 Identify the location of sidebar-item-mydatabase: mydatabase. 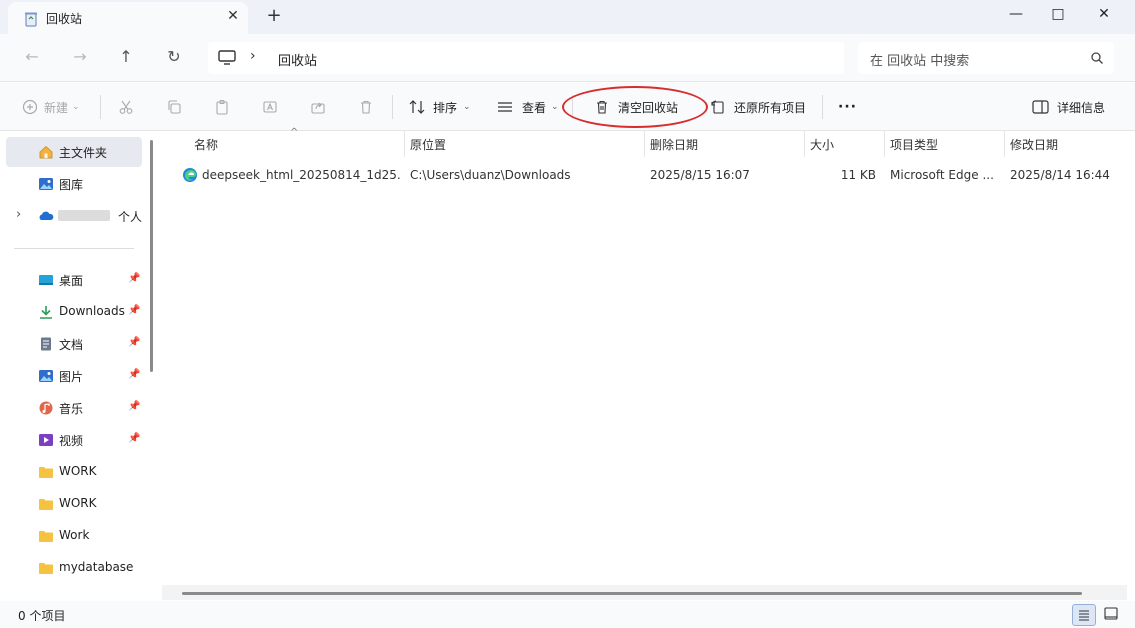
(74, 568).